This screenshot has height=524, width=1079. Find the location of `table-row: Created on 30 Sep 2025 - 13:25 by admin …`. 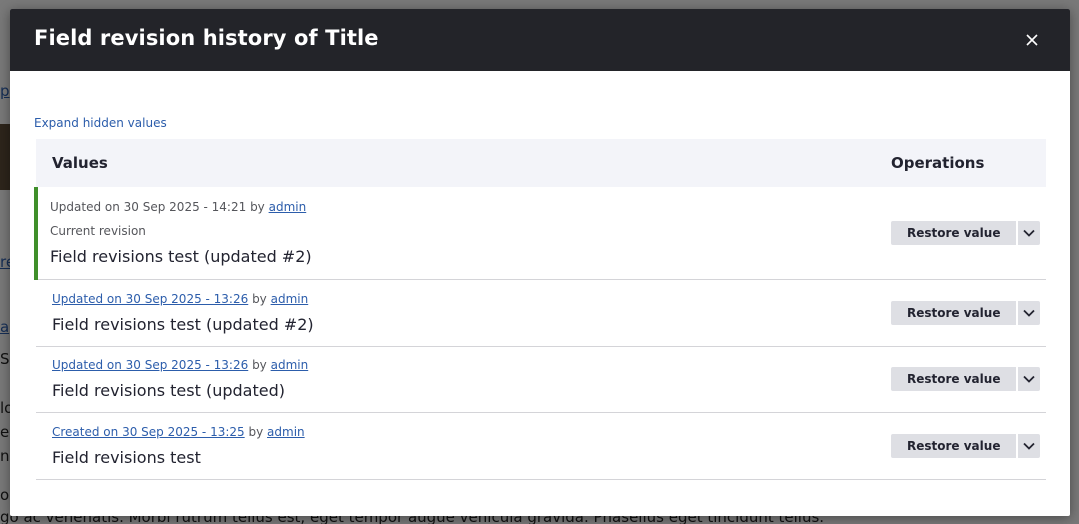

table-row: Created on 30 Sep 2025 - 13:25 by admin … is located at coordinates (541, 446).